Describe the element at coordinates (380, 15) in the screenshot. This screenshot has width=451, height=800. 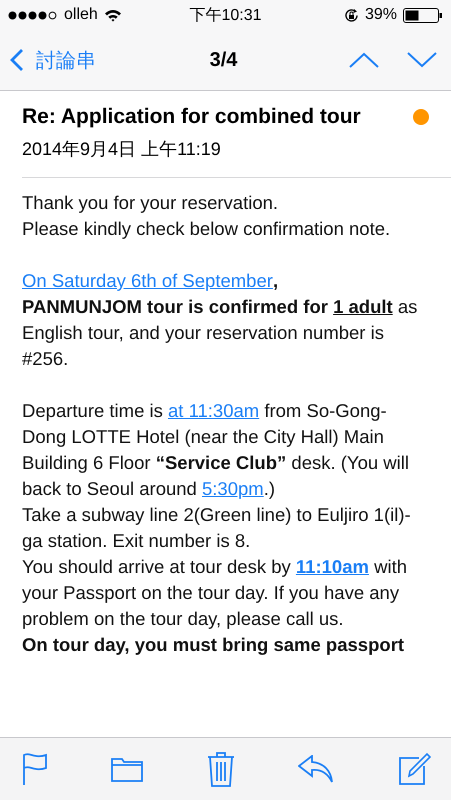
I see `battery-percent: 39%` at that location.